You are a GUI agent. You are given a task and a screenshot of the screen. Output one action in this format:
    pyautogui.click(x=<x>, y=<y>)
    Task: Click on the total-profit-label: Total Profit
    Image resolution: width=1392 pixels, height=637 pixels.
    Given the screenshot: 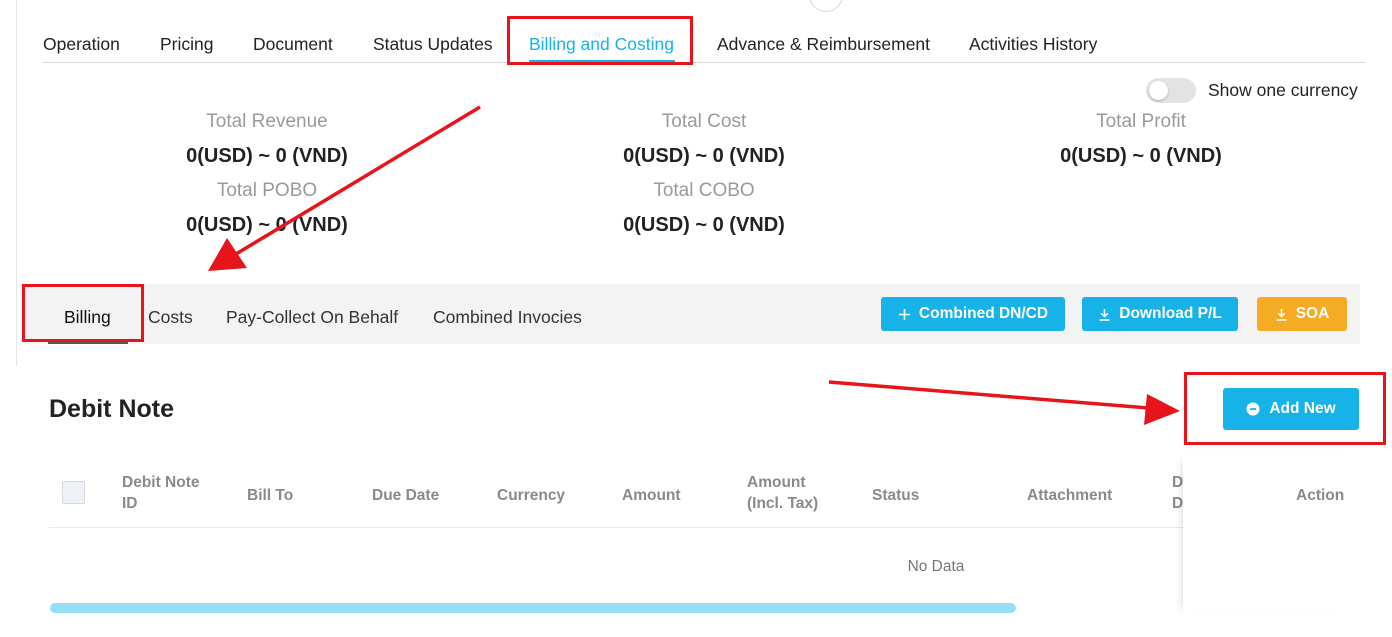 What is the action you would take?
    pyautogui.click(x=1141, y=121)
    